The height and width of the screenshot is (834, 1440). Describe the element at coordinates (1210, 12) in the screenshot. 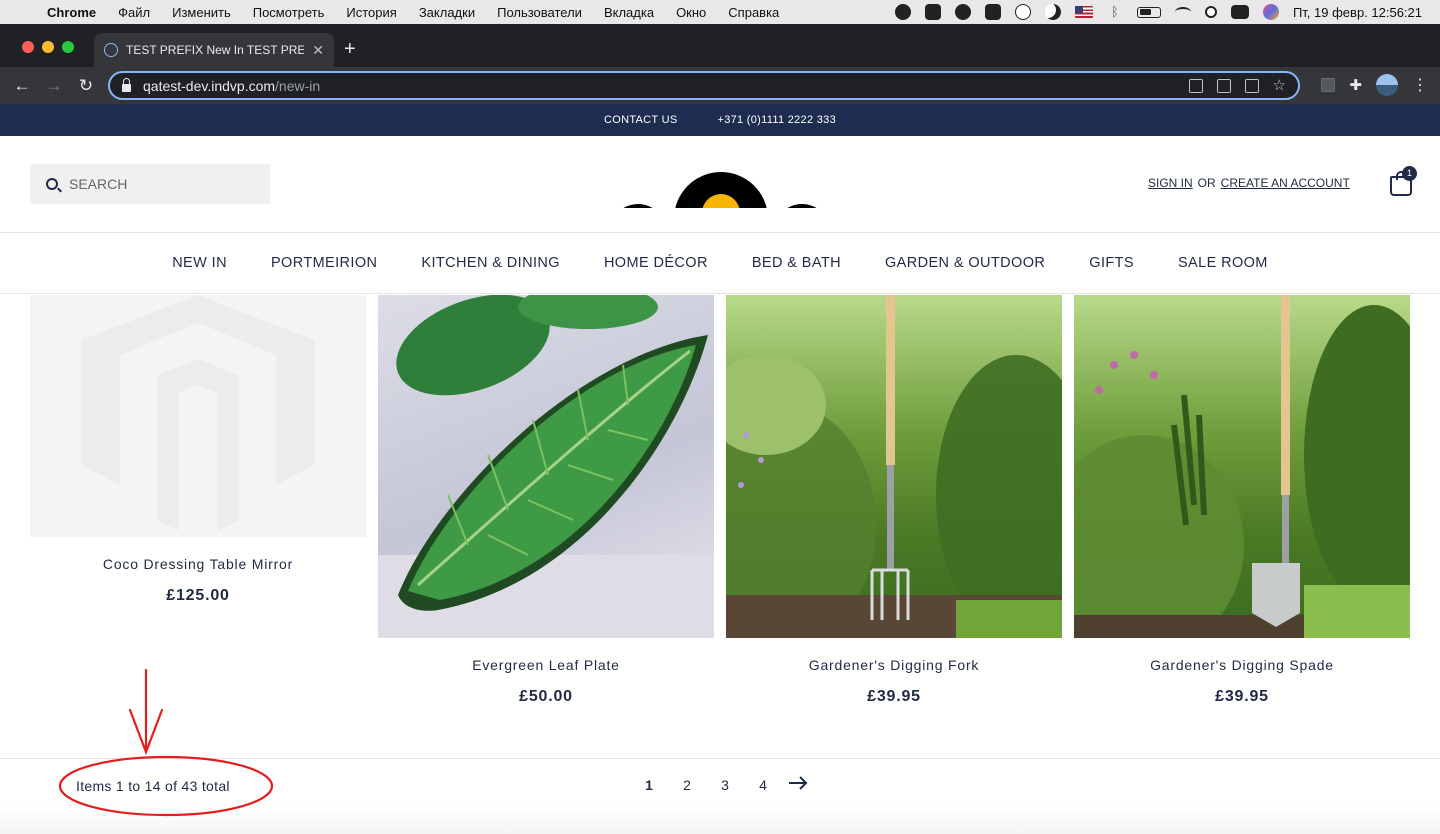

I see `spotlight-icon` at that location.